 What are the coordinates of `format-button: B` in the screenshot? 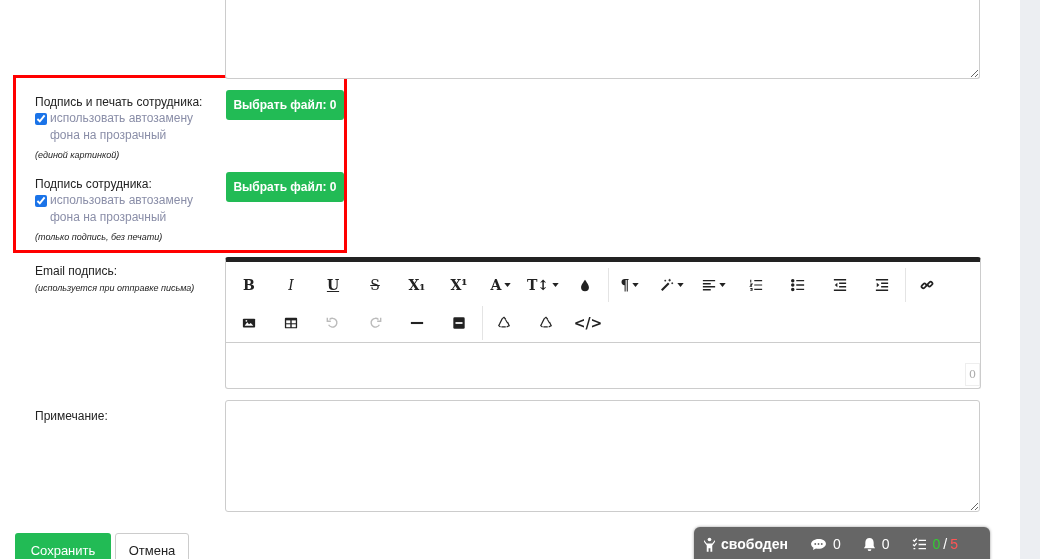 It's located at (249, 285).